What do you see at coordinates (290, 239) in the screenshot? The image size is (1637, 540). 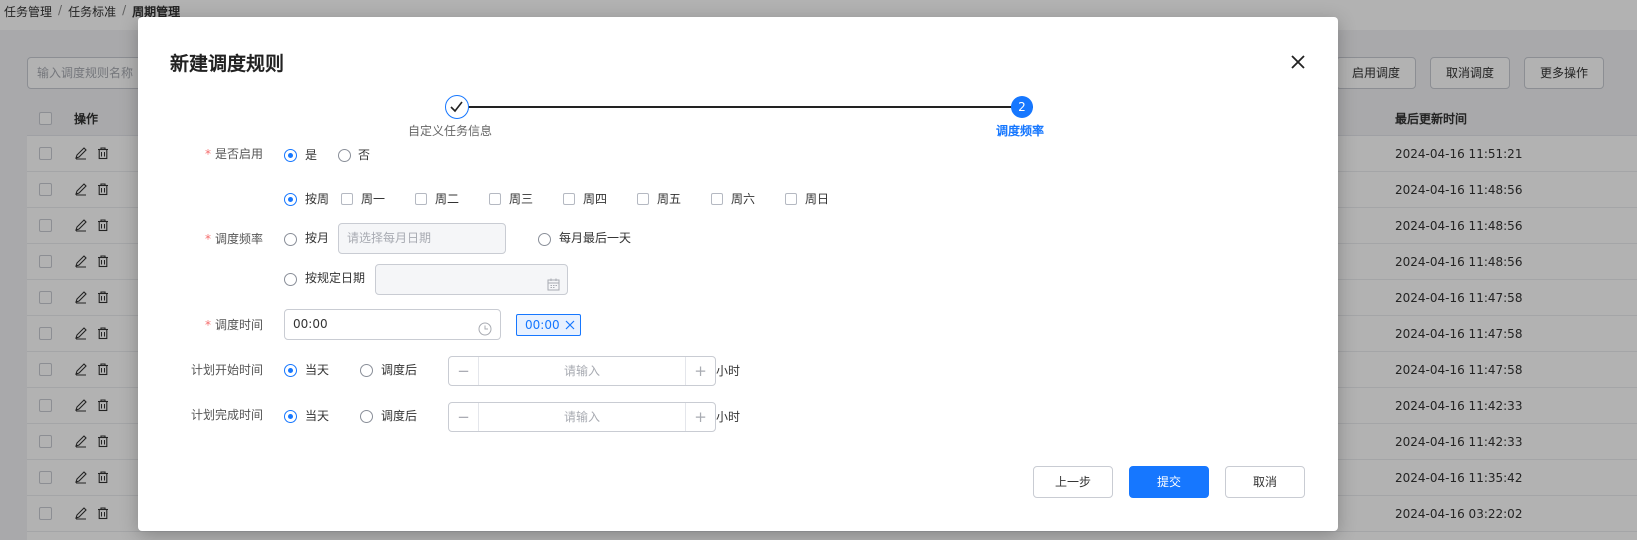 I see `frequency-monthly-radio` at bounding box center [290, 239].